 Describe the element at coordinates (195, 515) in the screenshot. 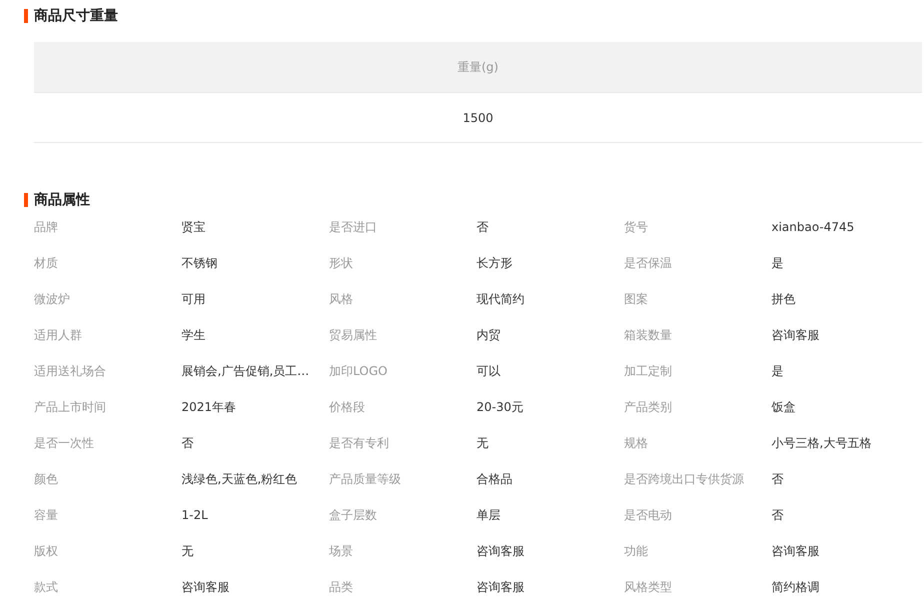

I see `attribute-value: 1-2L` at that location.